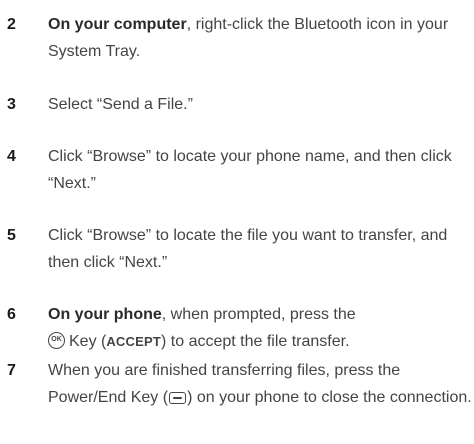 Image resolution: width=474 pixels, height=444 pixels. I want to click on accept-softkey-label: ACCEPT, so click(133, 341).